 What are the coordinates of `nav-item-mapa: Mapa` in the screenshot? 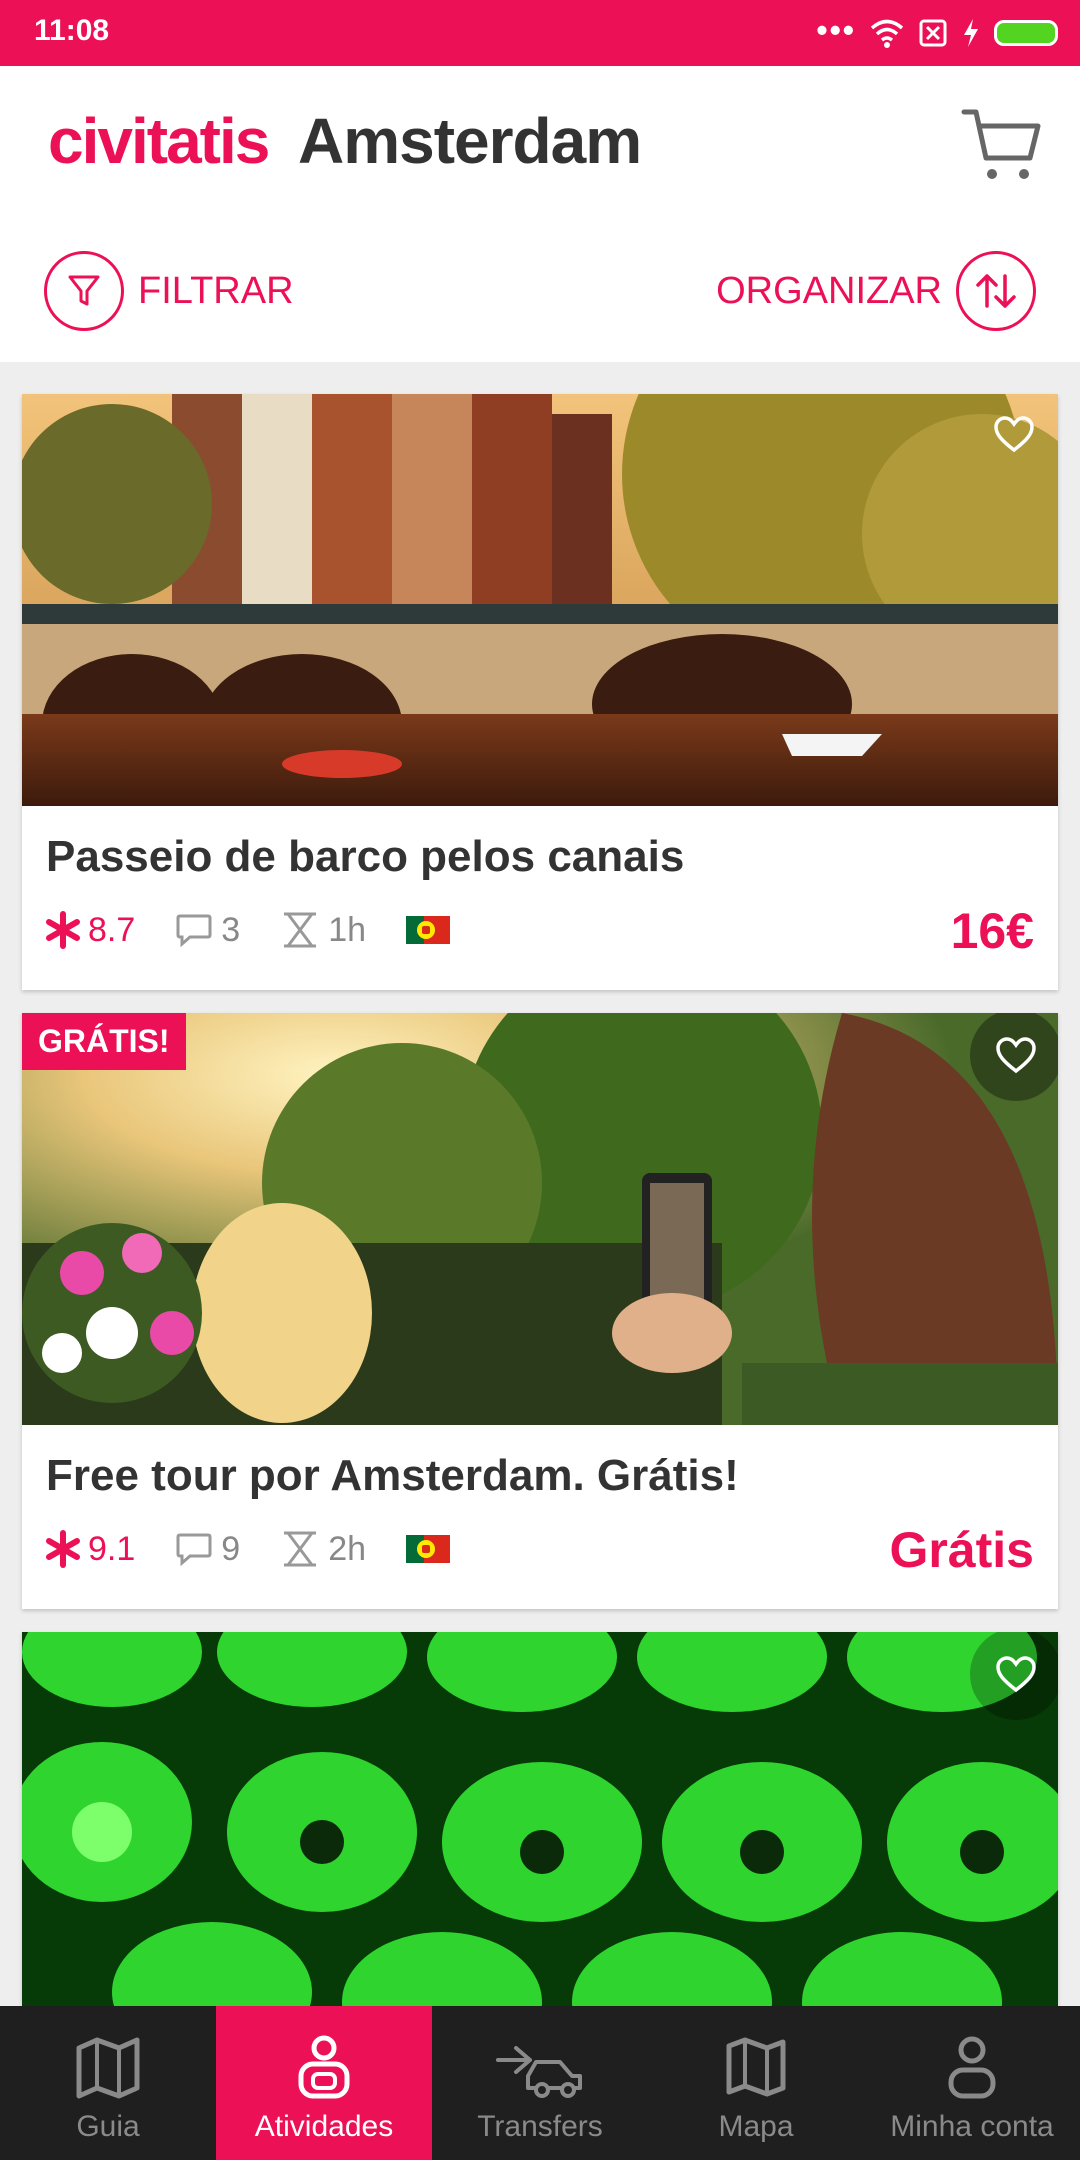 It's located at (756, 2083).